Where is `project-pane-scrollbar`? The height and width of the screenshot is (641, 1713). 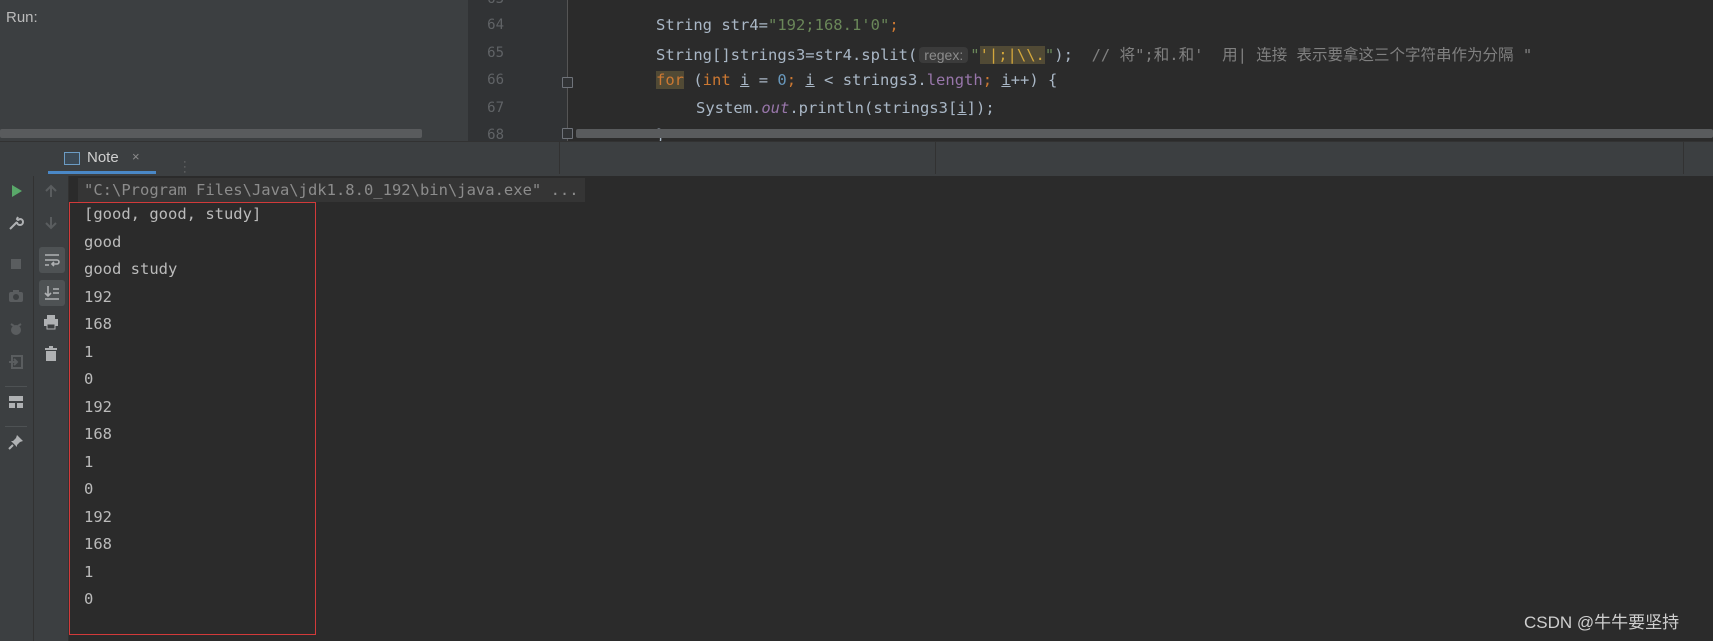 project-pane-scrollbar is located at coordinates (211, 133).